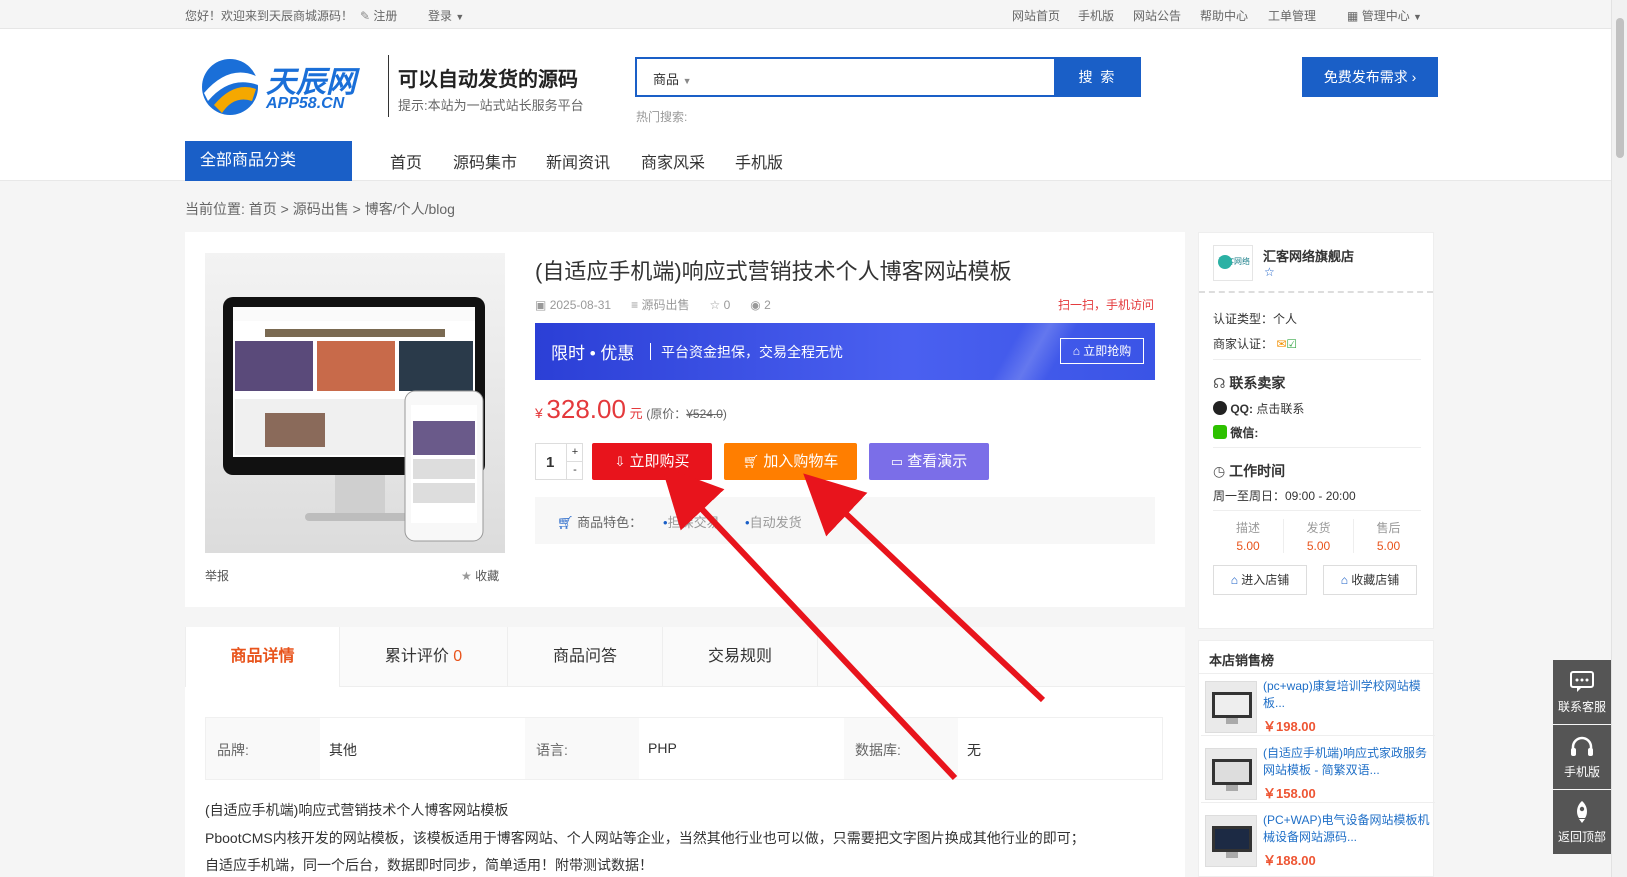 This screenshot has width=1627, height=877. Describe the element at coordinates (1220, 408) in the screenshot. I see `qq-icon` at that location.